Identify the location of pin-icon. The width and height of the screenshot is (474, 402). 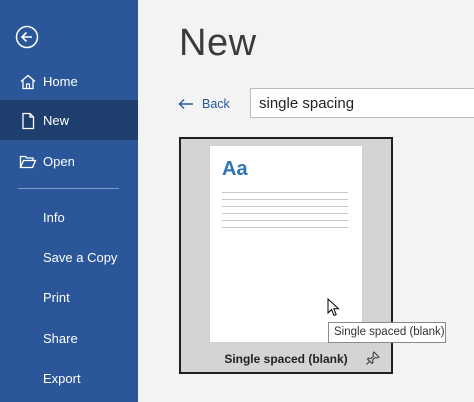
(373, 358).